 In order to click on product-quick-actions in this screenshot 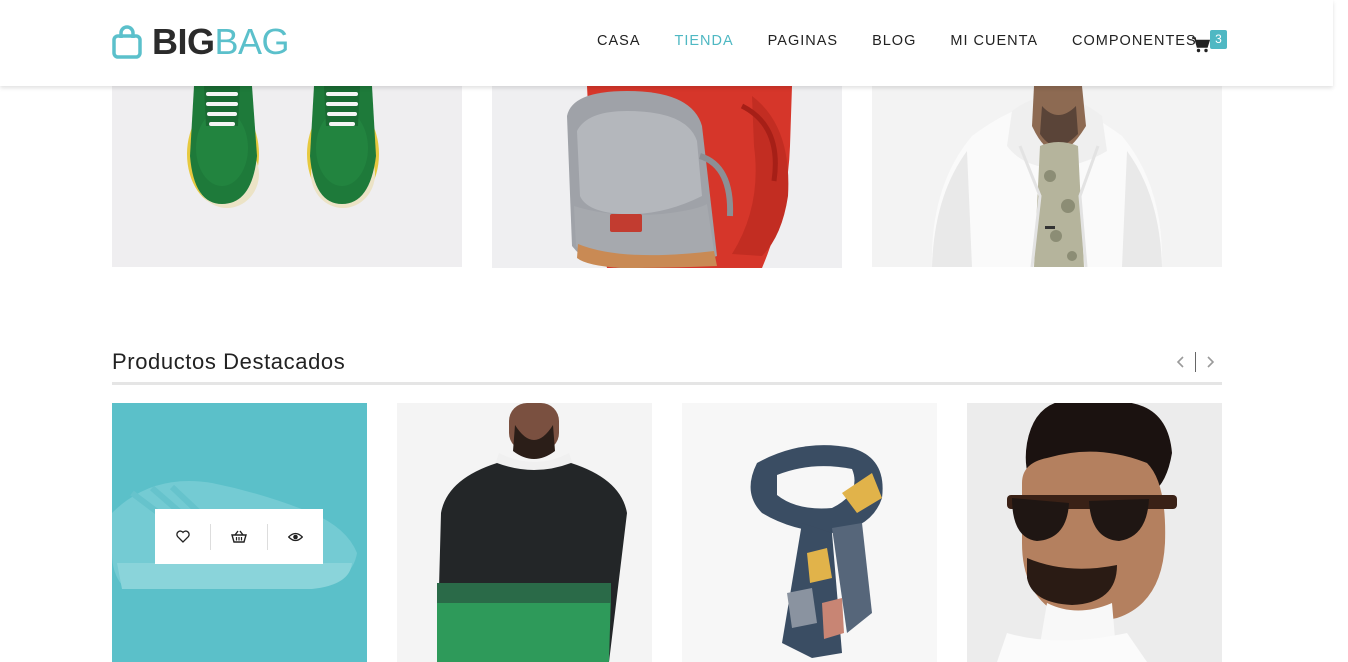, I will do `click(239, 536)`.